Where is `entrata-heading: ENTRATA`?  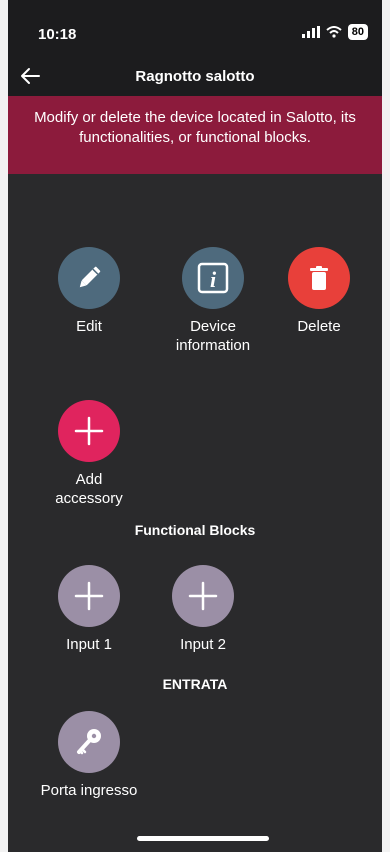
entrata-heading: ENTRATA is located at coordinates (195, 684).